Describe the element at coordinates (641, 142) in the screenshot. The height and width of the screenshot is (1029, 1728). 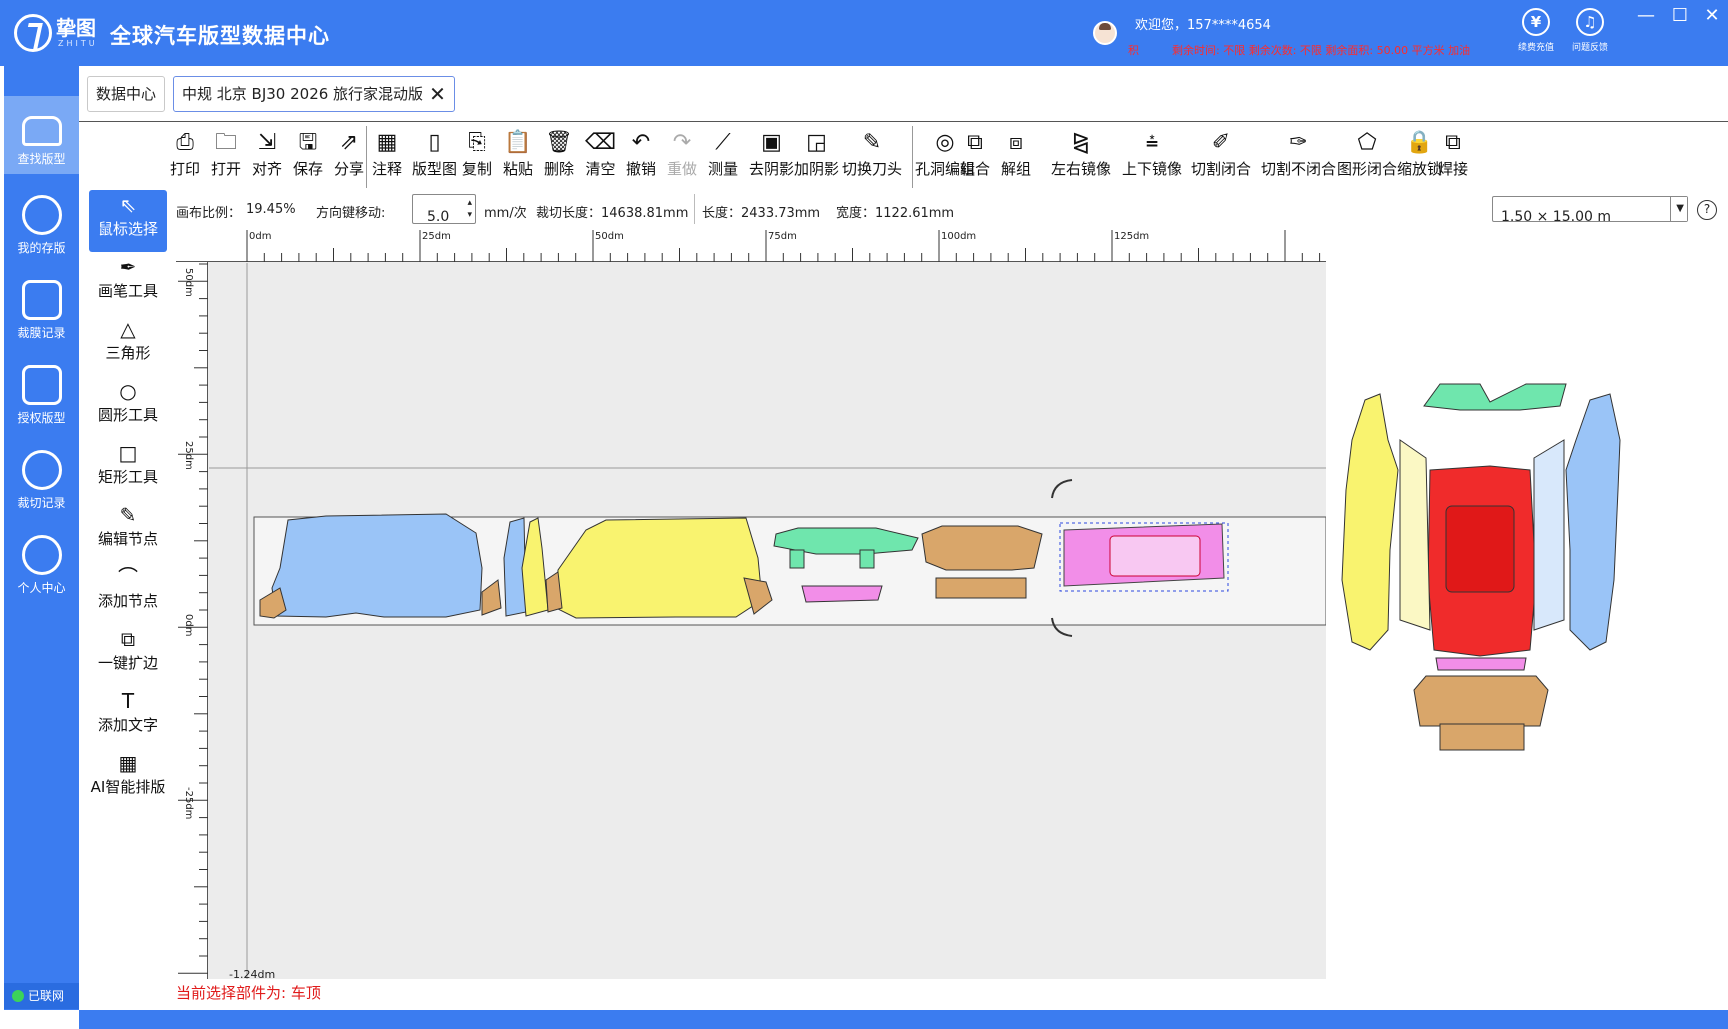
I see `undo-icon: ↶` at that location.